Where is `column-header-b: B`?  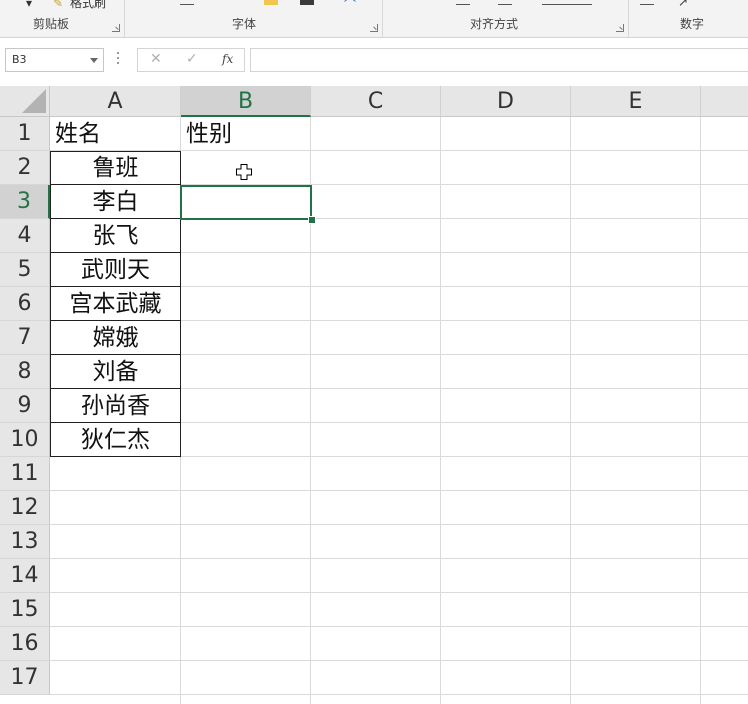
column-header-b: B is located at coordinates (246, 101).